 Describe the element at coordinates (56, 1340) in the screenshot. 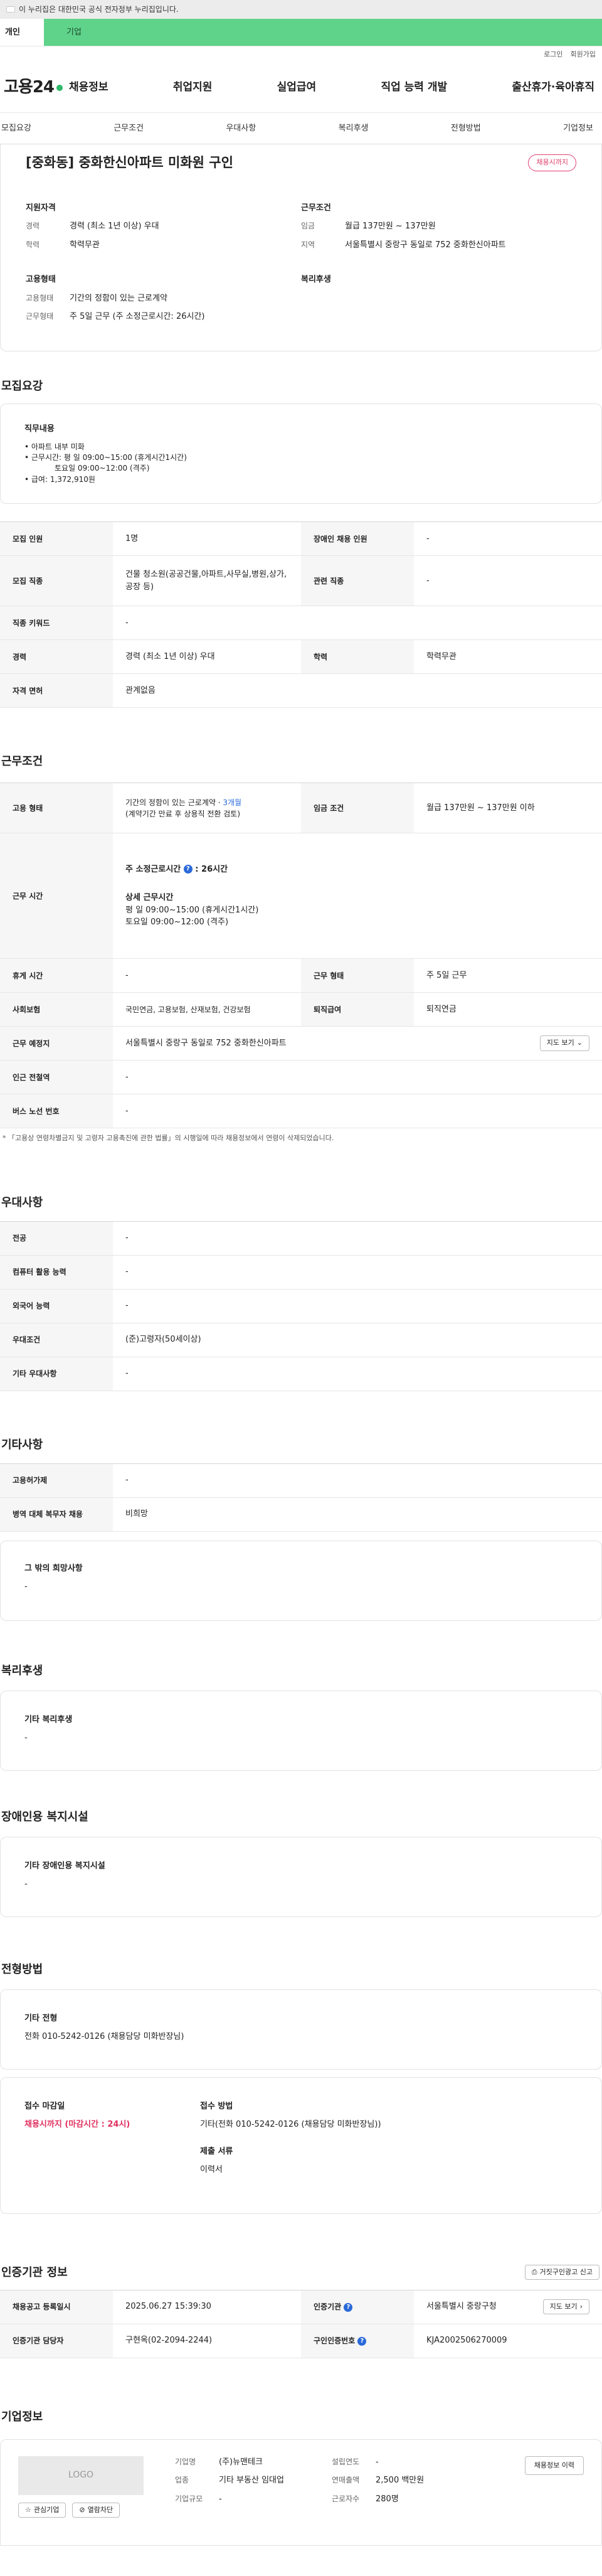

I see `cell-label: 우대조건` at that location.